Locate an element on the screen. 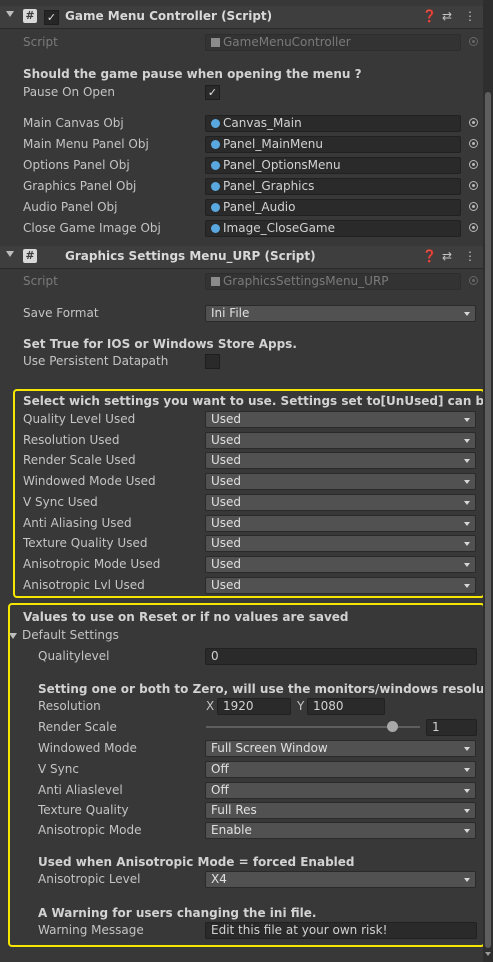 The width and height of the screenshot is (493, 962). resolution-y-input: 1080 is located at coordinates (346, 706).